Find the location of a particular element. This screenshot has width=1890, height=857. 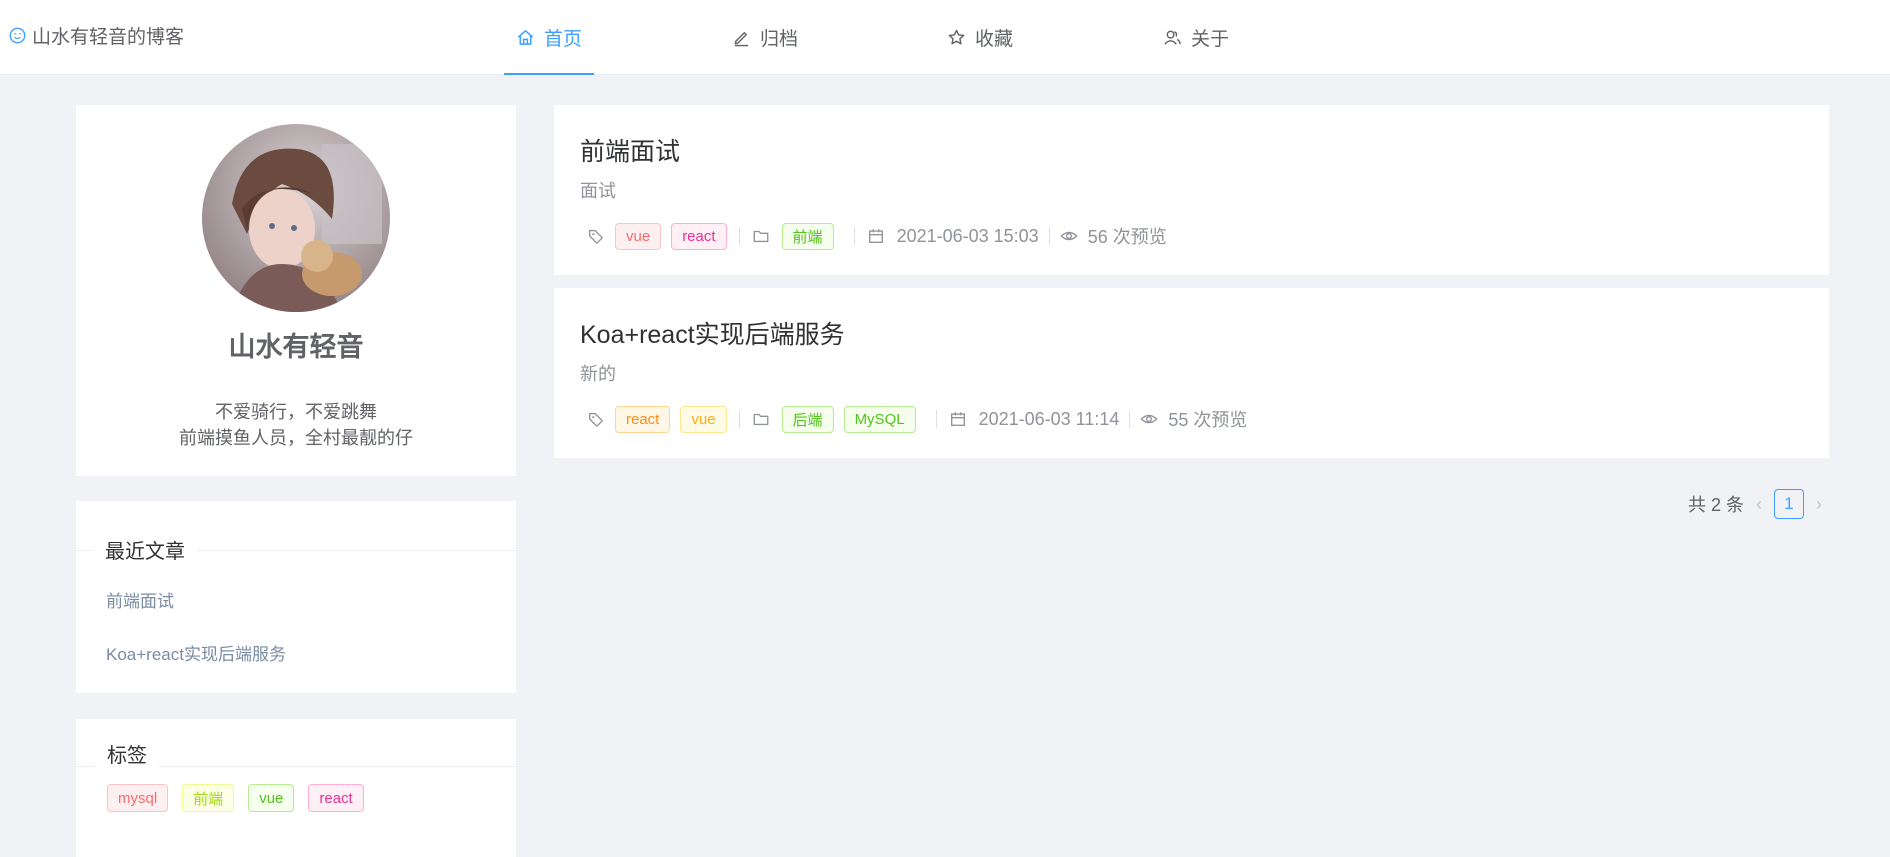

bio-line: 不爱骑行，不爱跳舞 is located at coordinates (296, 412).